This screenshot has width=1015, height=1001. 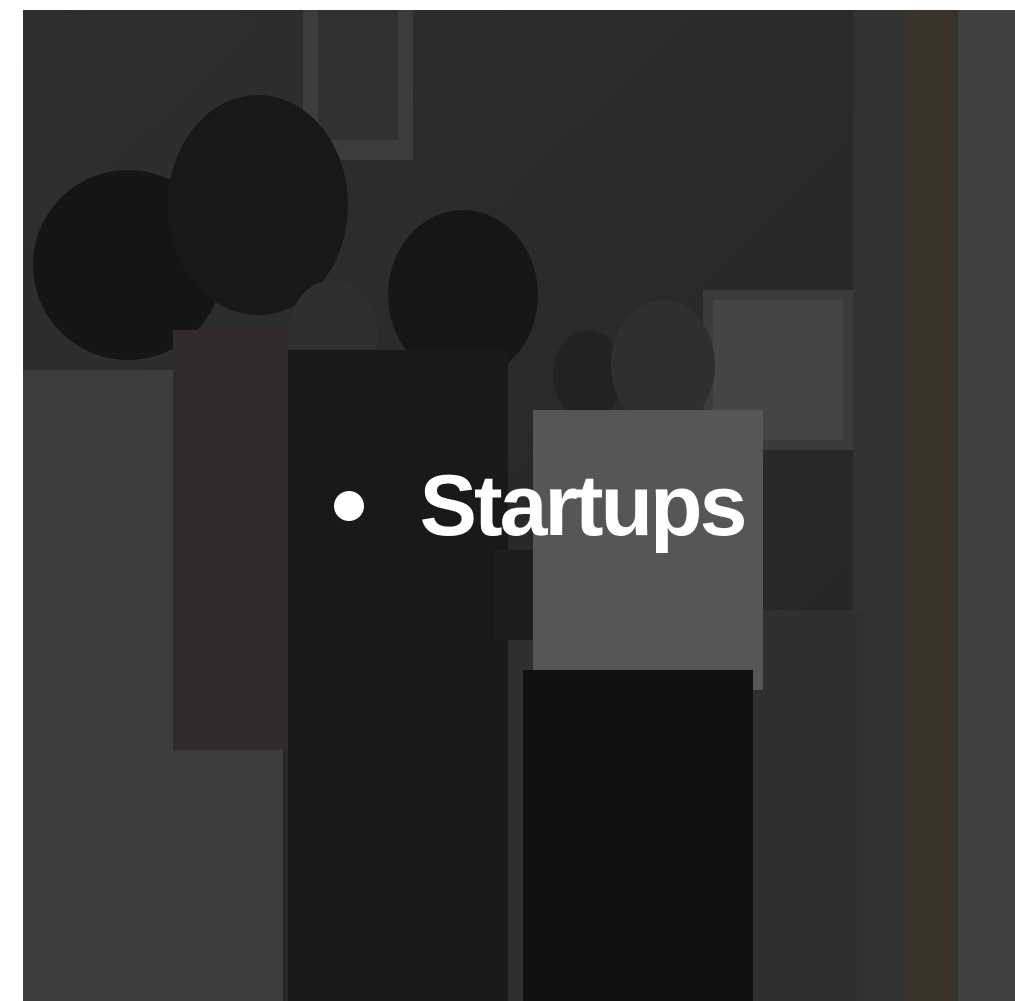 I want to click on caption-row: Startups, so click(x=540, y=505).